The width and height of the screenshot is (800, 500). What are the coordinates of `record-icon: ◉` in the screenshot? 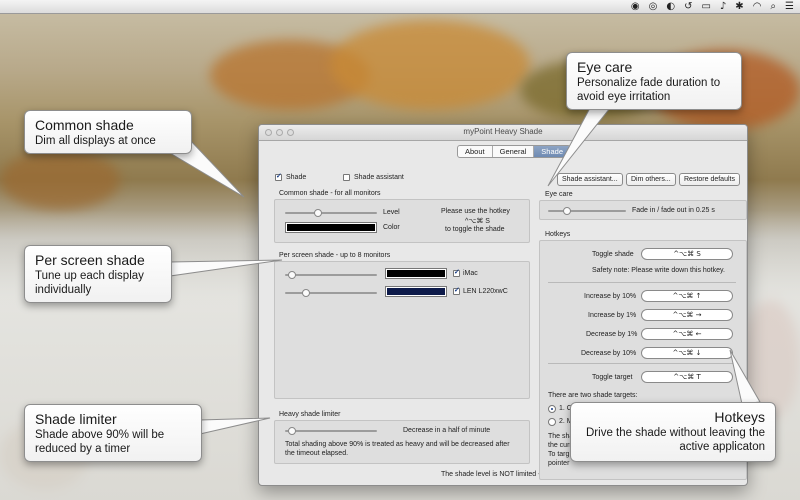 It's located at (635, 7).